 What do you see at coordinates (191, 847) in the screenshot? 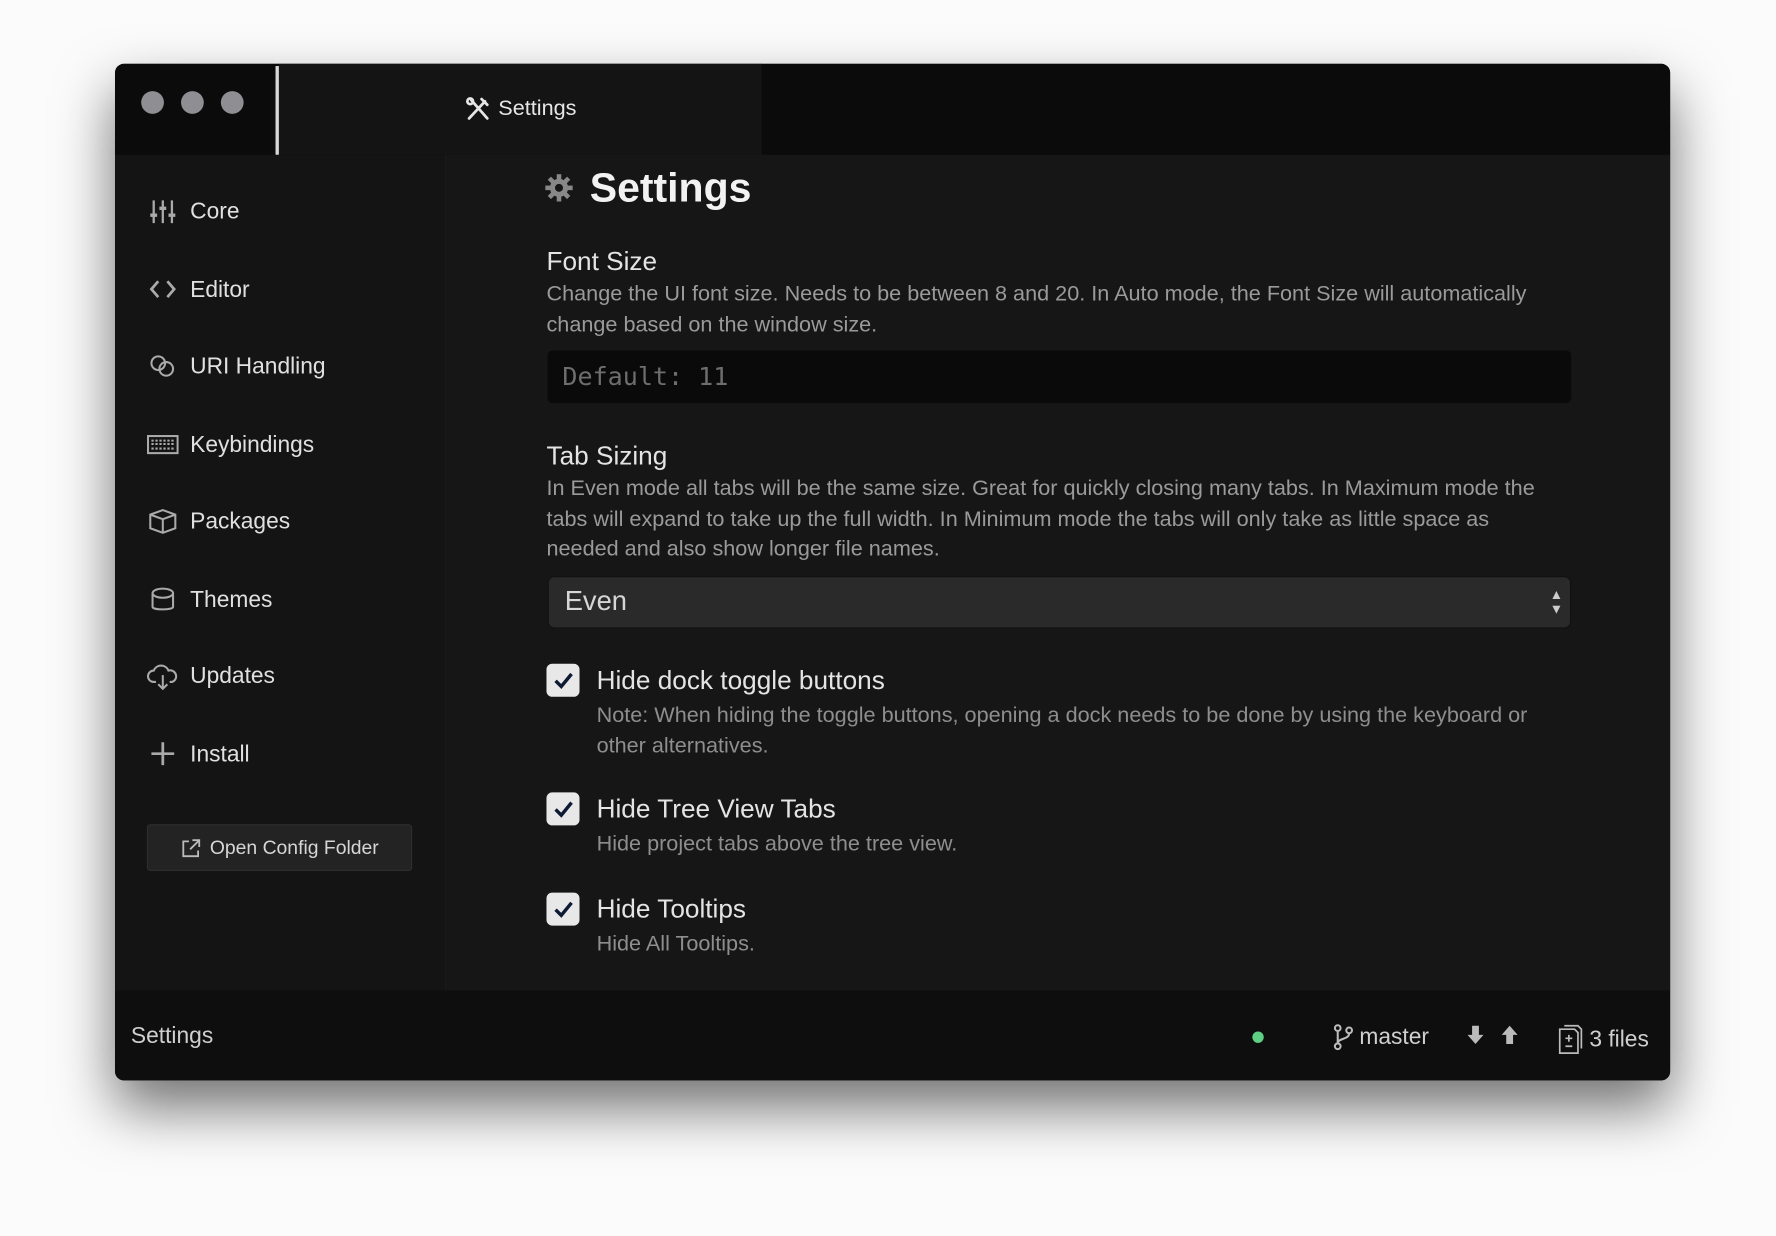
I see `link-external-icon` at bounding box center [191, 847].